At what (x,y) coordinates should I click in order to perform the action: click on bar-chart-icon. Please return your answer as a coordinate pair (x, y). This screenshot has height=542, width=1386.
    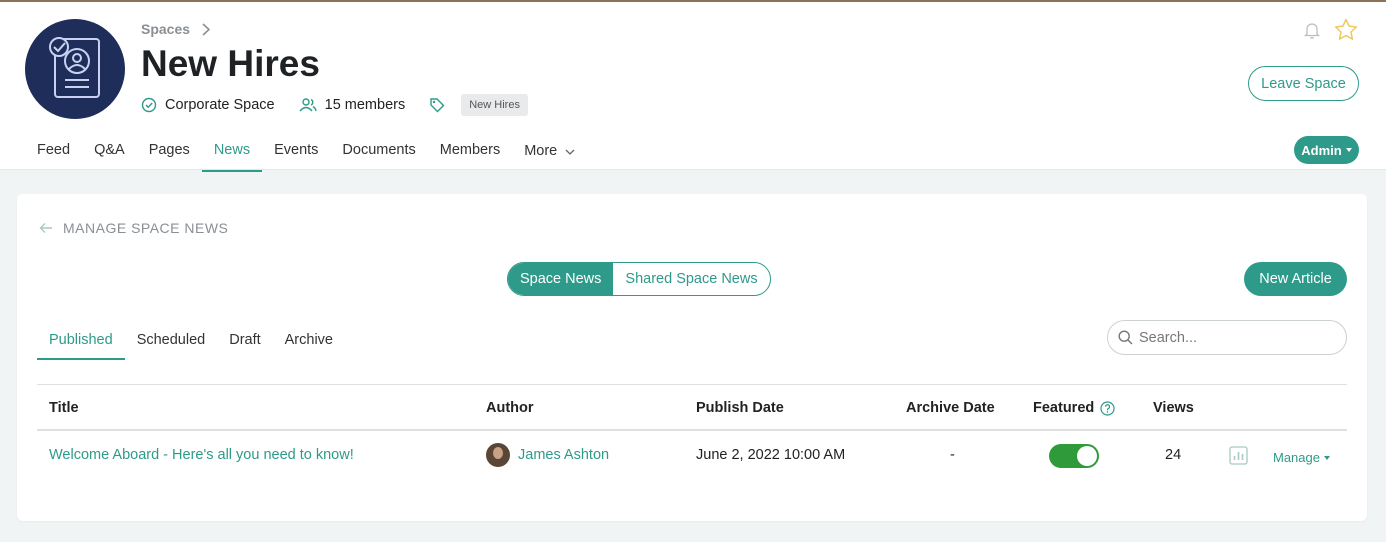
    Looking at the image, I should click on (1238, 455).